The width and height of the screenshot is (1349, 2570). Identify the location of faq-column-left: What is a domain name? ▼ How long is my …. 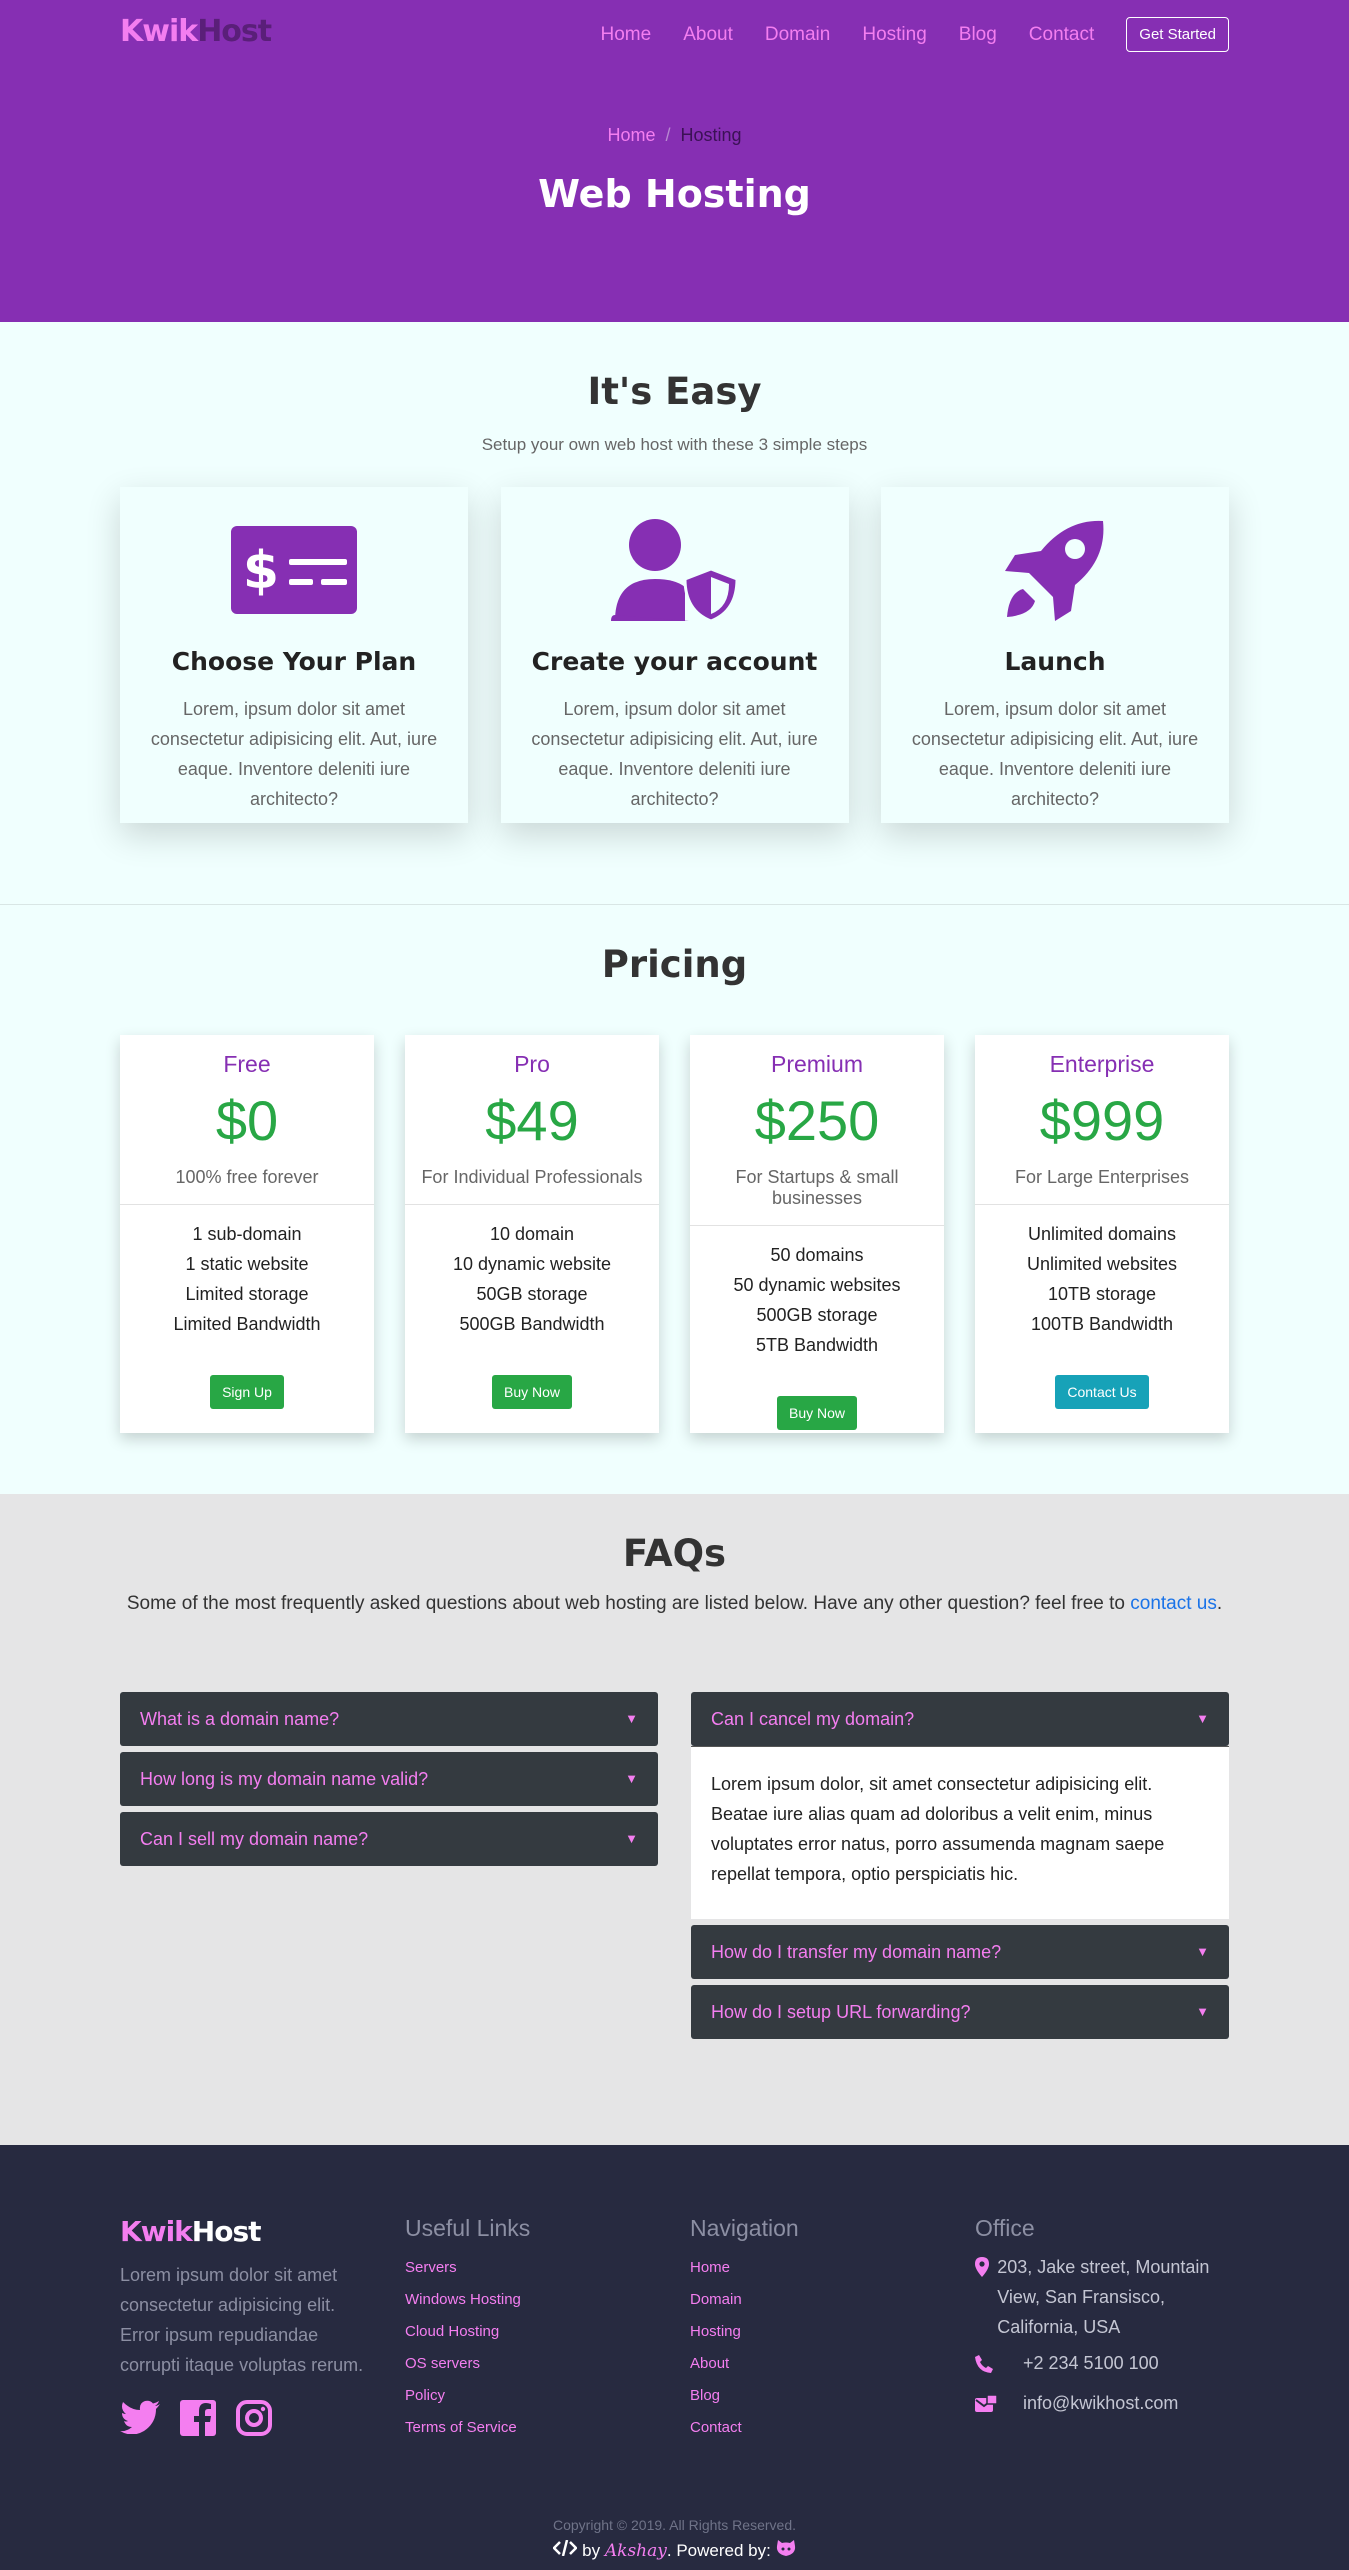
(389, 1782).